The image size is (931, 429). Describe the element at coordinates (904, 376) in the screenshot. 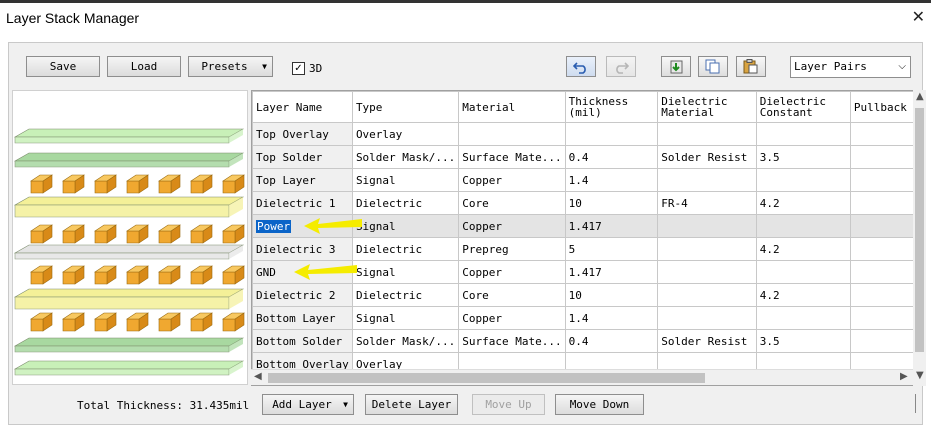

I see `scroll-right-icon: ▶` at that location.